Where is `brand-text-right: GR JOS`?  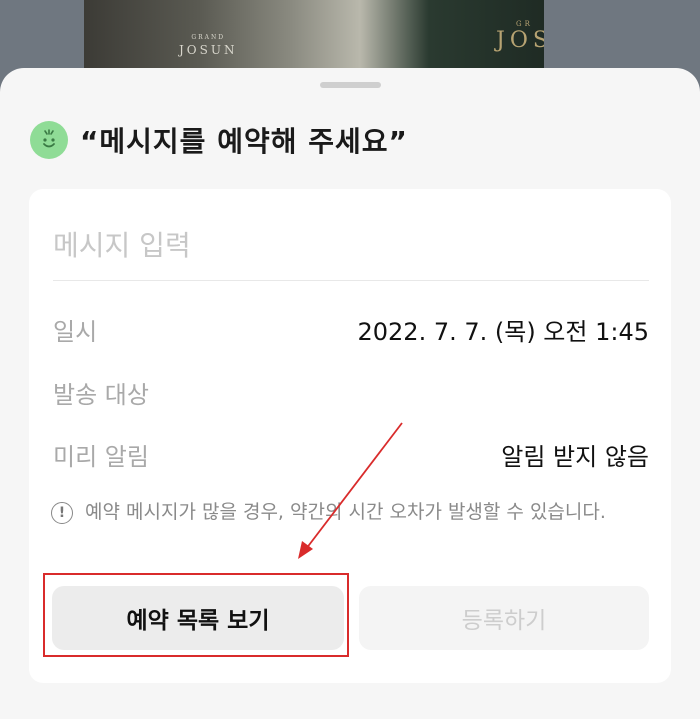
brand-text-right: GR JOS is located at coordinates (520, 36).